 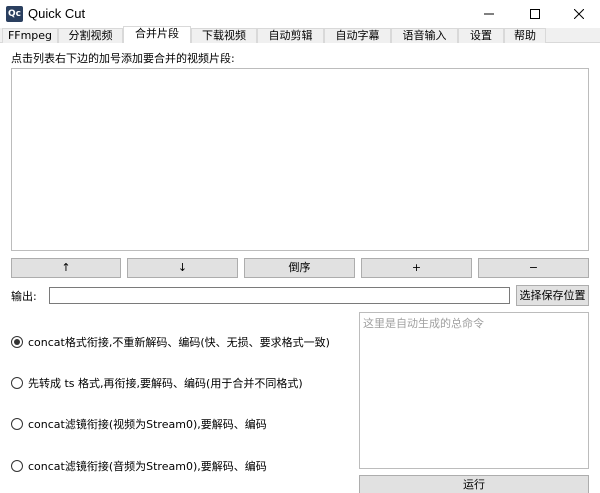 I want to click on output-label: 输出:, so click(x=24, y=296).